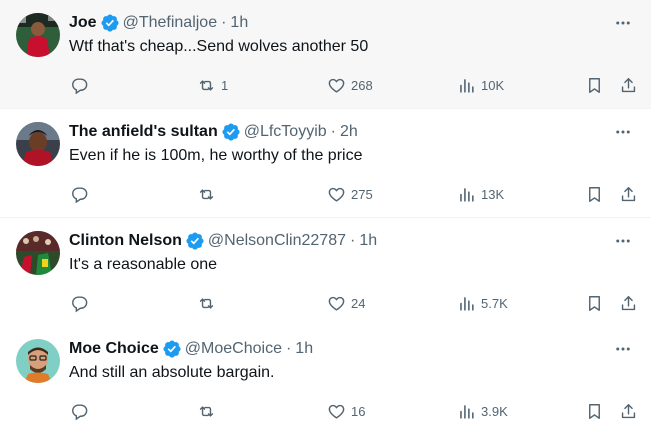 The height and width of the screenshot is (434, 651). What do you see at coordinates (143, 132) in the screenshot?
I see `display-name: The anfield's sultan` at bounding box center [143, 132].